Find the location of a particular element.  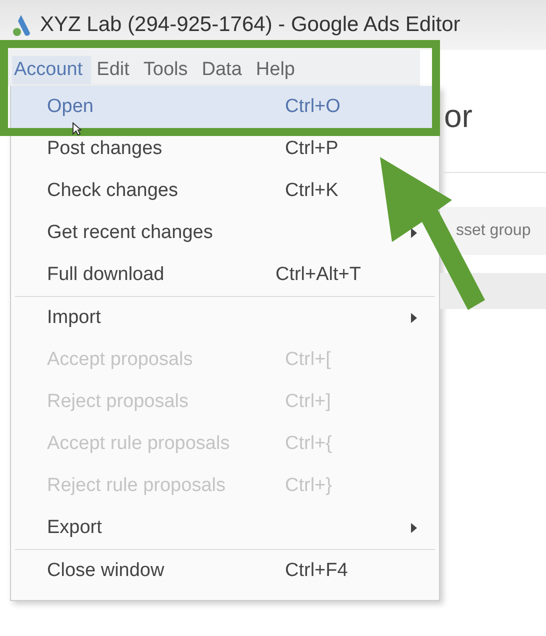

menu-bar-item: Data is located at coordinates (225, 70).